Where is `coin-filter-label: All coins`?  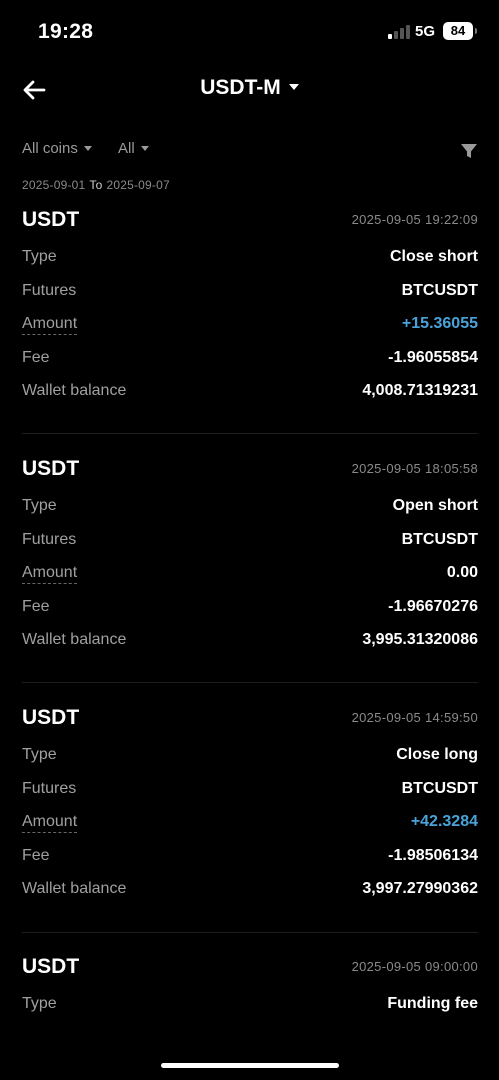 coin-filter-label: All coins is located at coordinates (50, 148).